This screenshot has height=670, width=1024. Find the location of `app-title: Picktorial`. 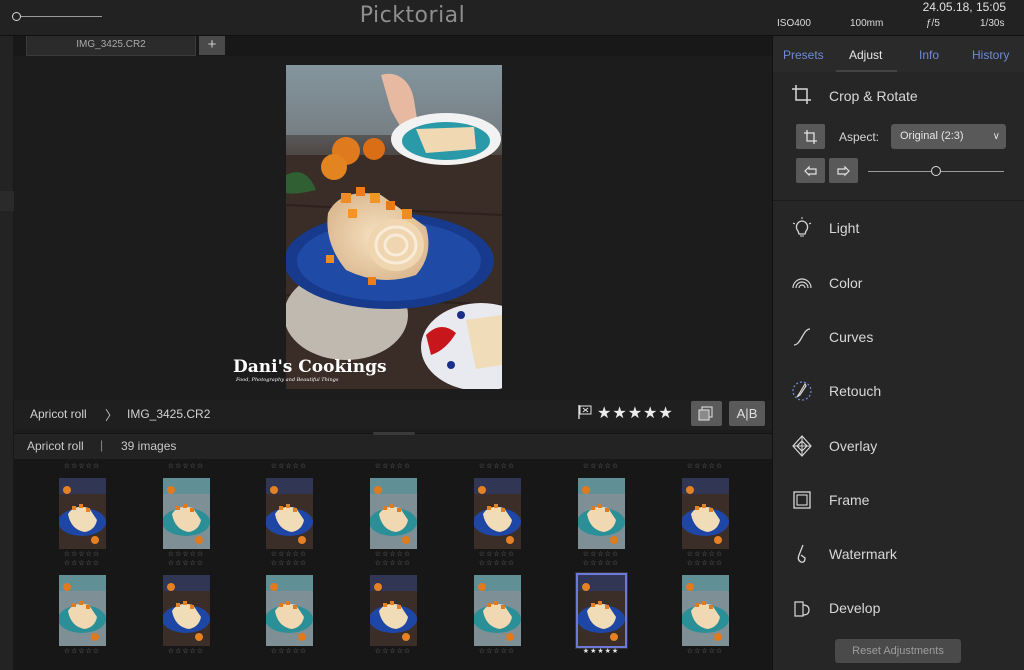

app-title: Picktorial is located at coordinates (412, 15).